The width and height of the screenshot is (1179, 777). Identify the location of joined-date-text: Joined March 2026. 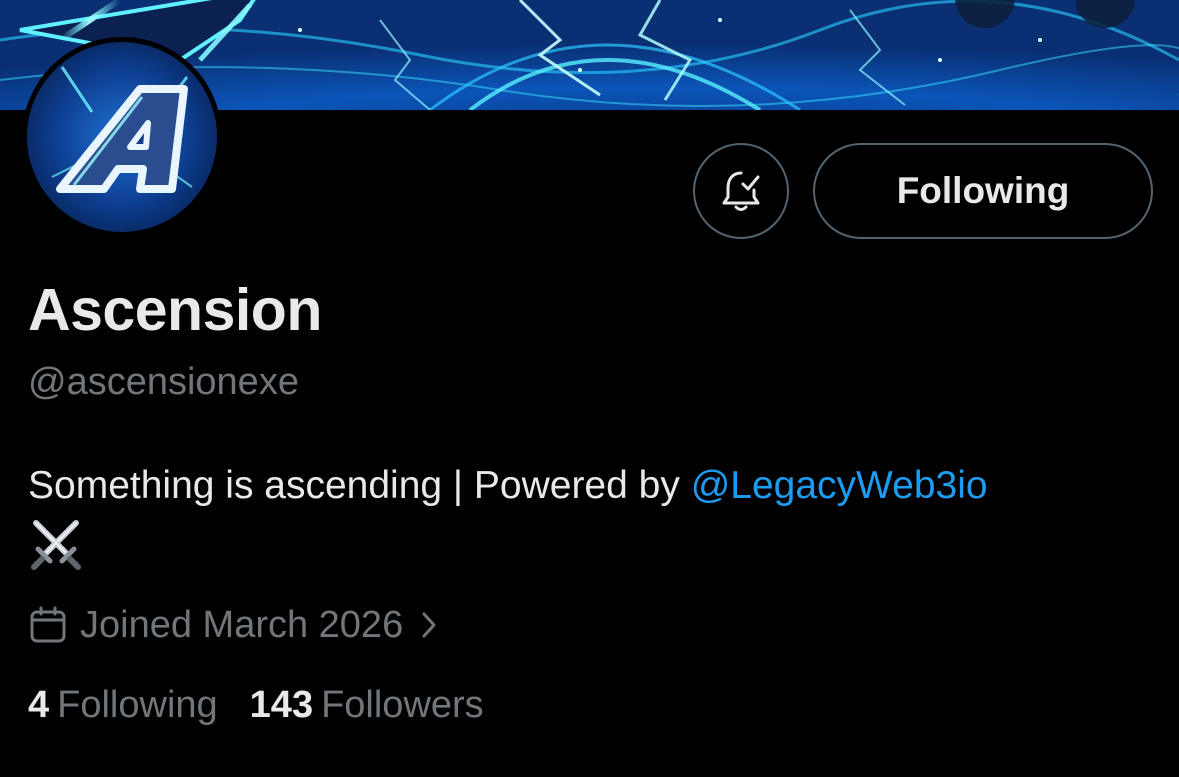
(242, 624).